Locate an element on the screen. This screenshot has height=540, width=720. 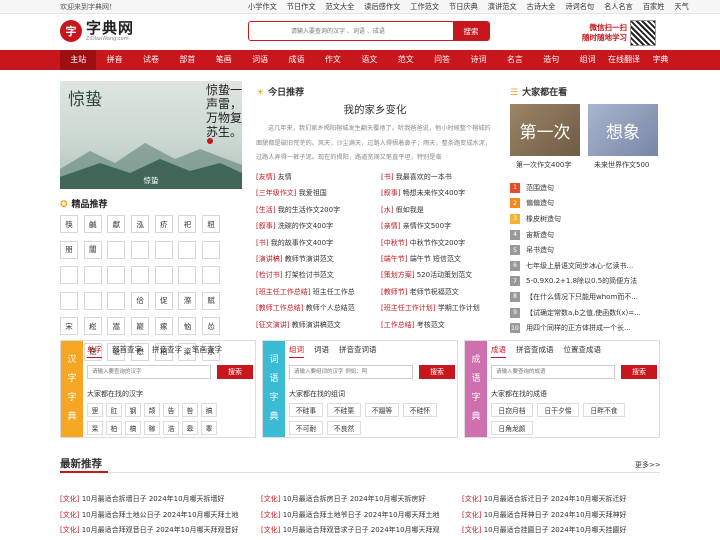
list-item: [教师节] 老师节祝福范文 is located at coordinates (443, 292).